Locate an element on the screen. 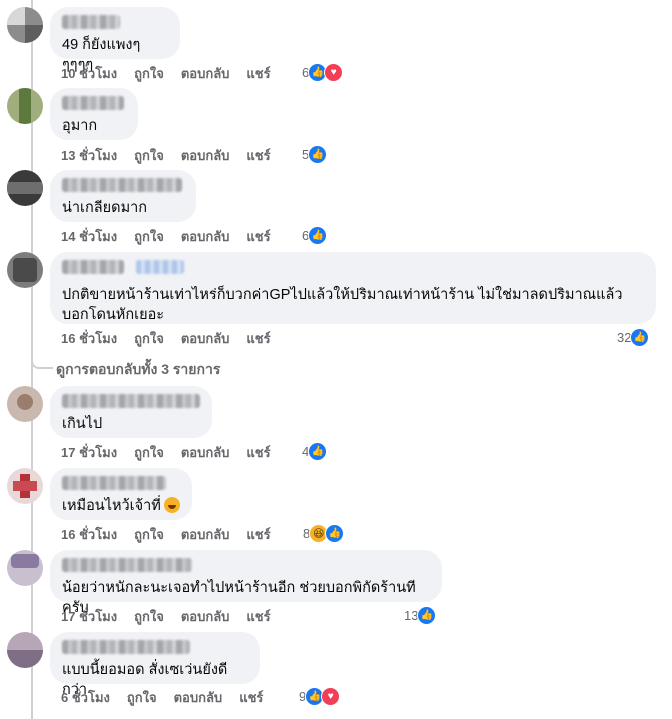  timestamp: 14 ชั่วโมง is located at coordinates (89, 236).